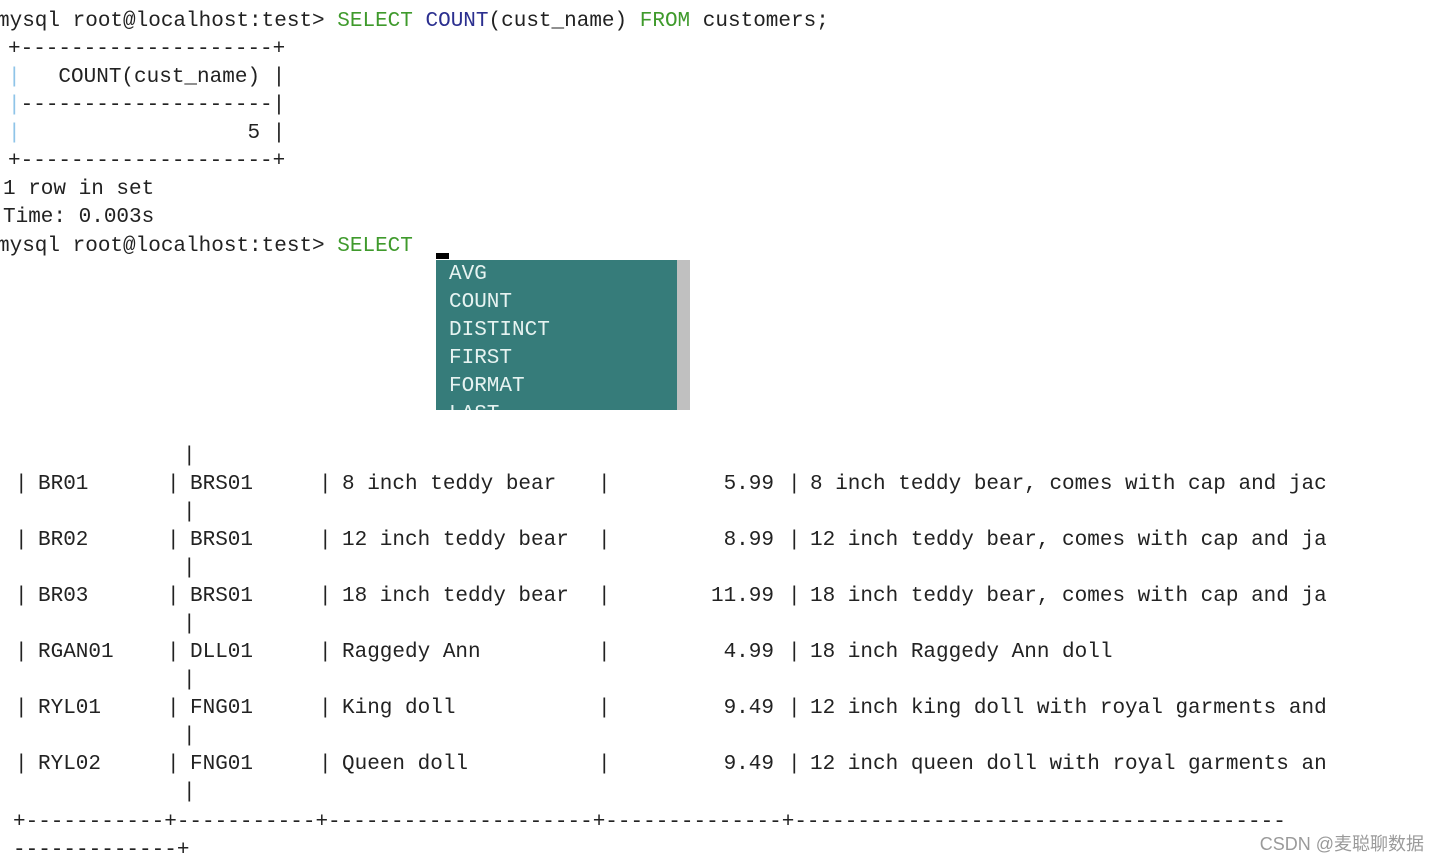  Describe the element at coordinates (63, 540) in the screenshot. I see `cell-prod-id: BR02` at that location.